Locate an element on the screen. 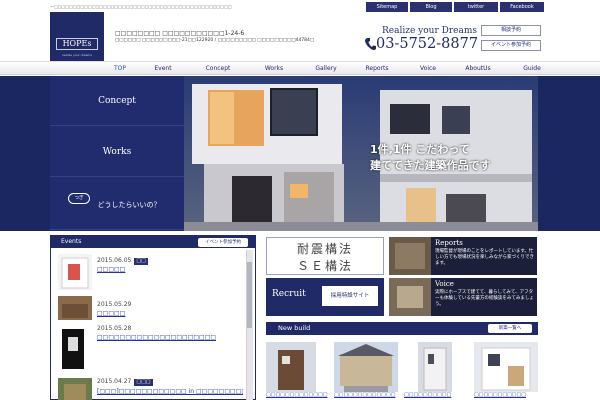  side-item-works: Works is located at coordinates (117, 152).